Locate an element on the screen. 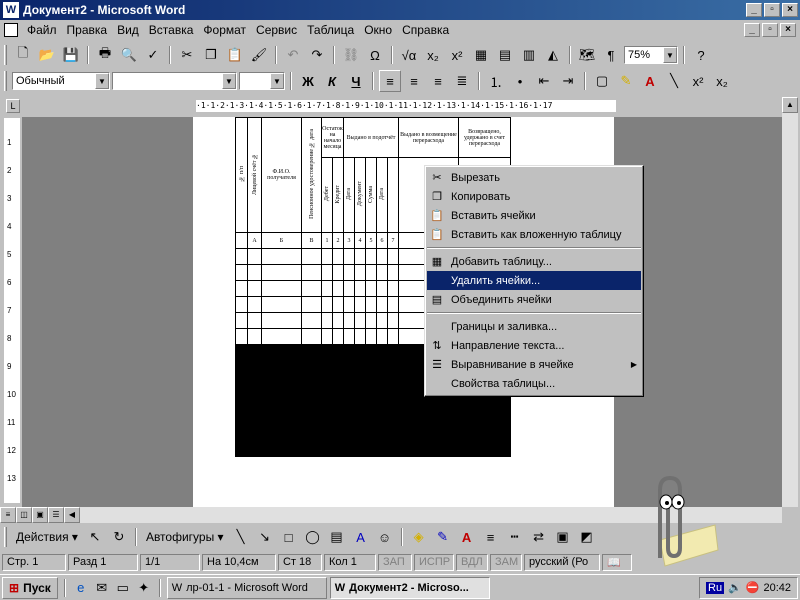 The image size is (800, 600). doc-restore-button: ▫ is located at coordinates (770, 30).